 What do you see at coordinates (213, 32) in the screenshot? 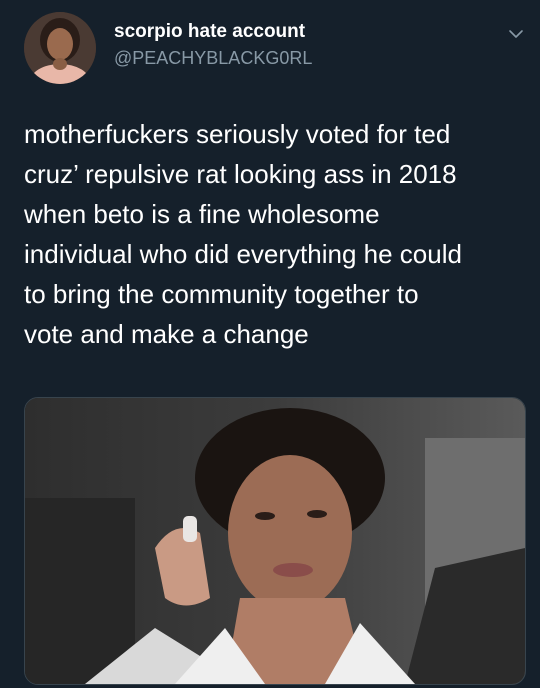
I see `display-name: scorpio hate account` at bounding box center [213, 32].